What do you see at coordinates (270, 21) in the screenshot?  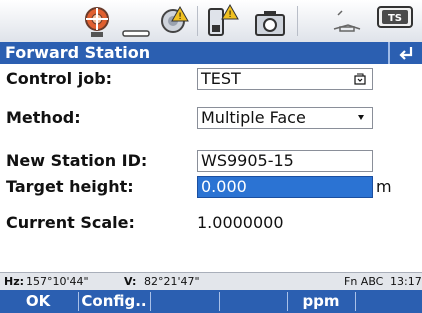 I see `camera-icon` at bounding box center [270, 21].